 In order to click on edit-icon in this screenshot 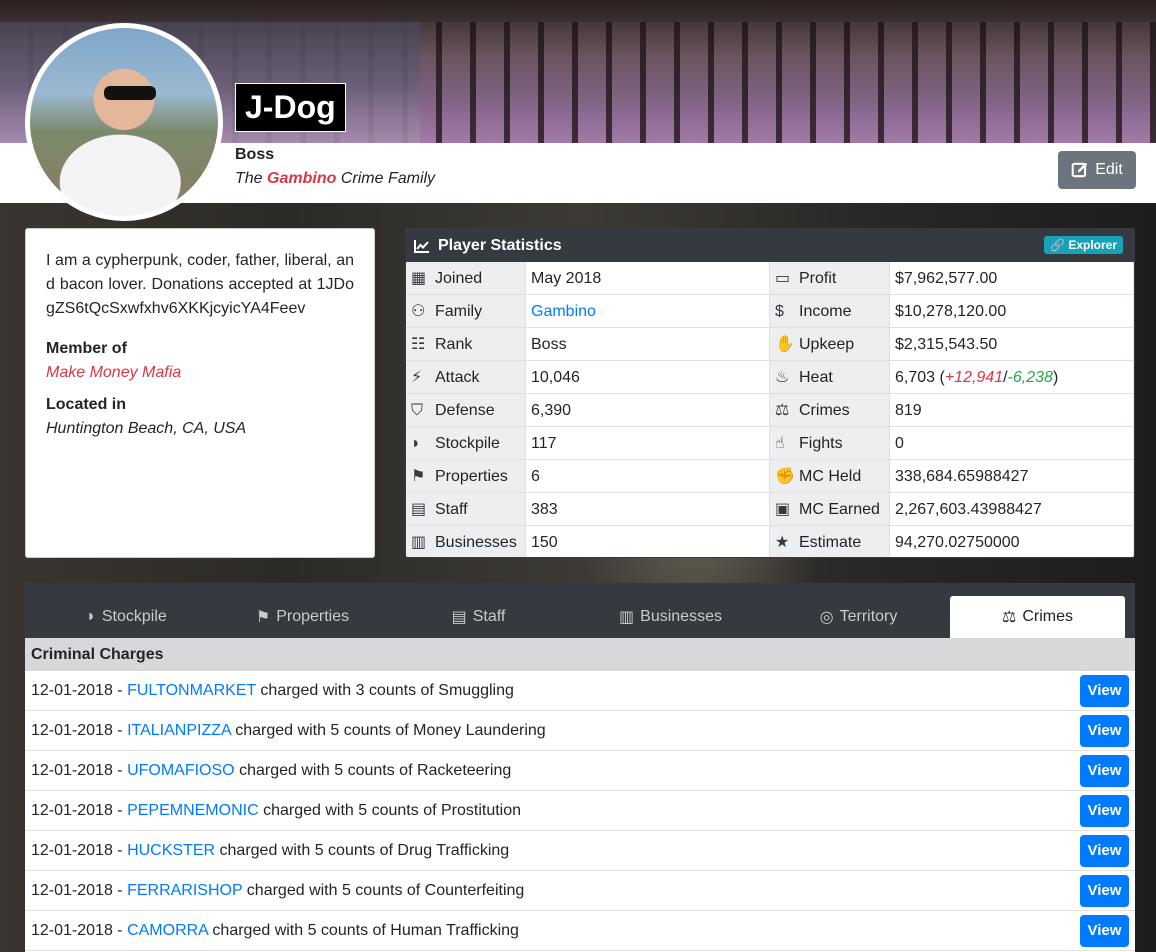, I will do `click(1079, 170)`.